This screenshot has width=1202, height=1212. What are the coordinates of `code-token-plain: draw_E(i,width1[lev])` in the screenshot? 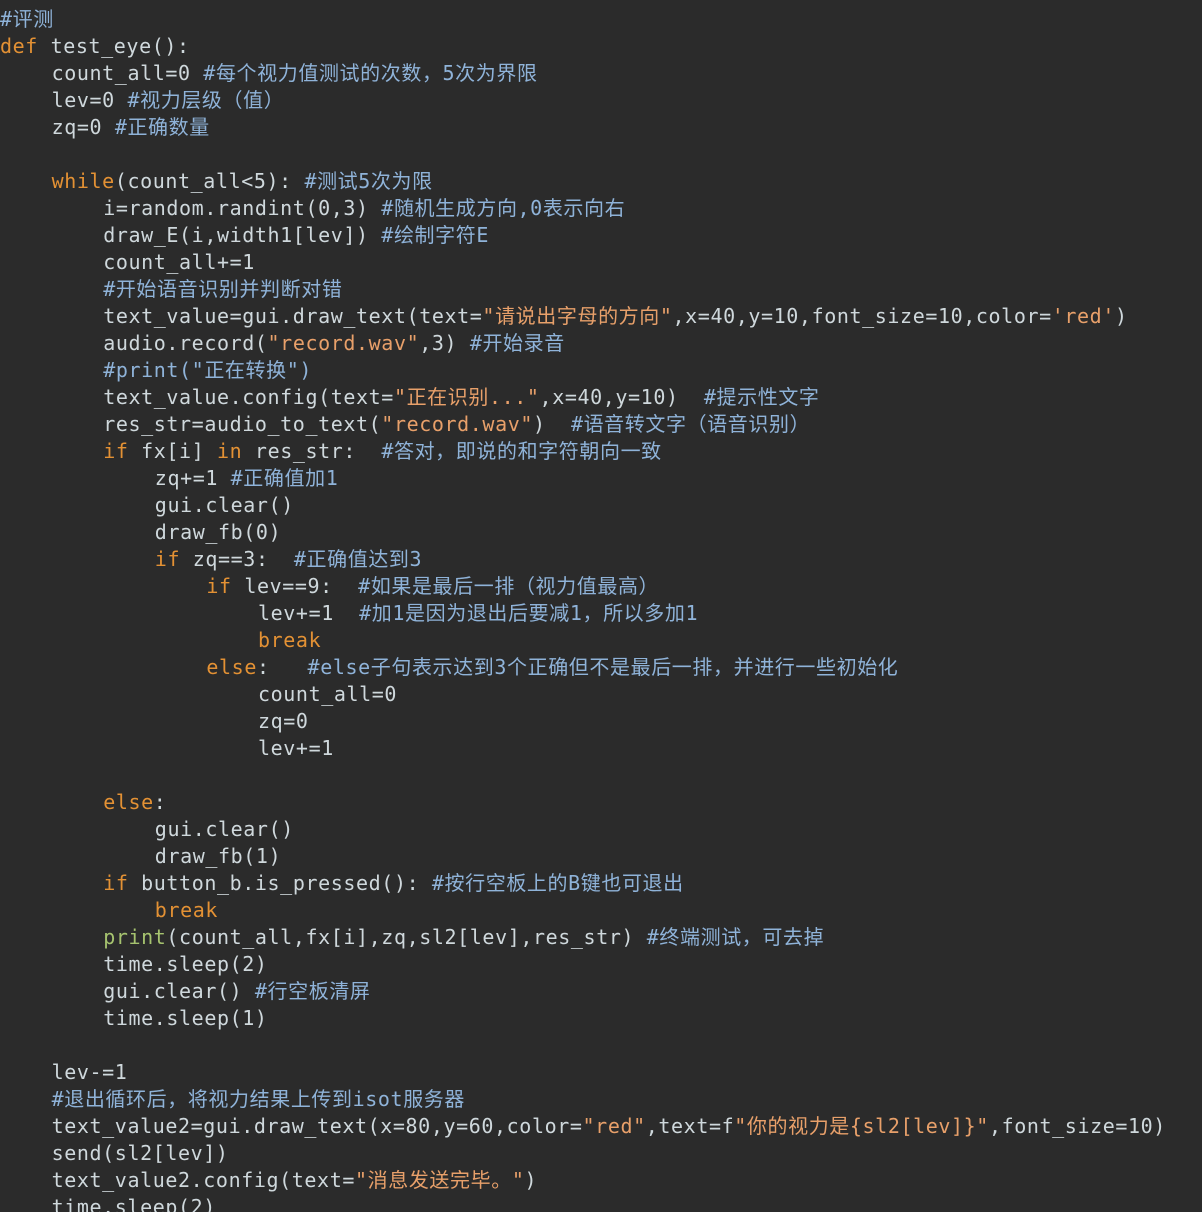 It's located at (242, 235).